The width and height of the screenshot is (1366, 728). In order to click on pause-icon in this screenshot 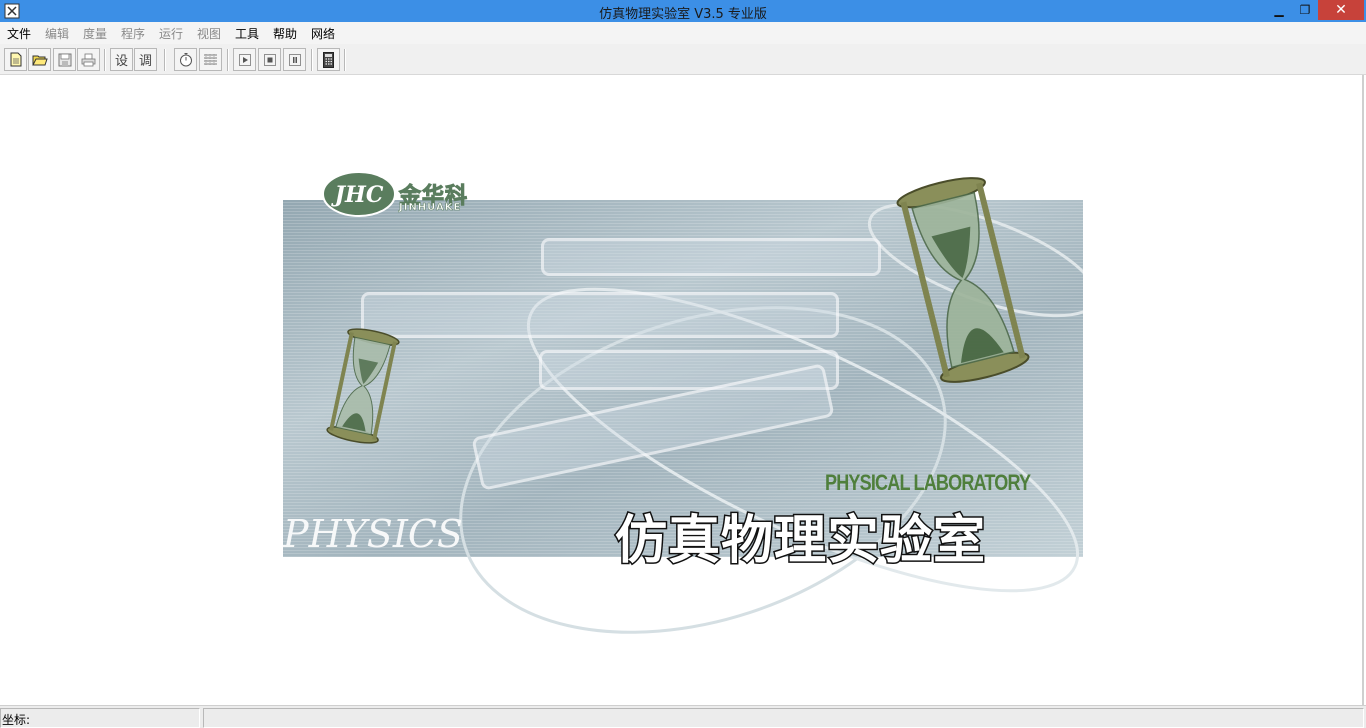, I will do `click(294, 59)`.